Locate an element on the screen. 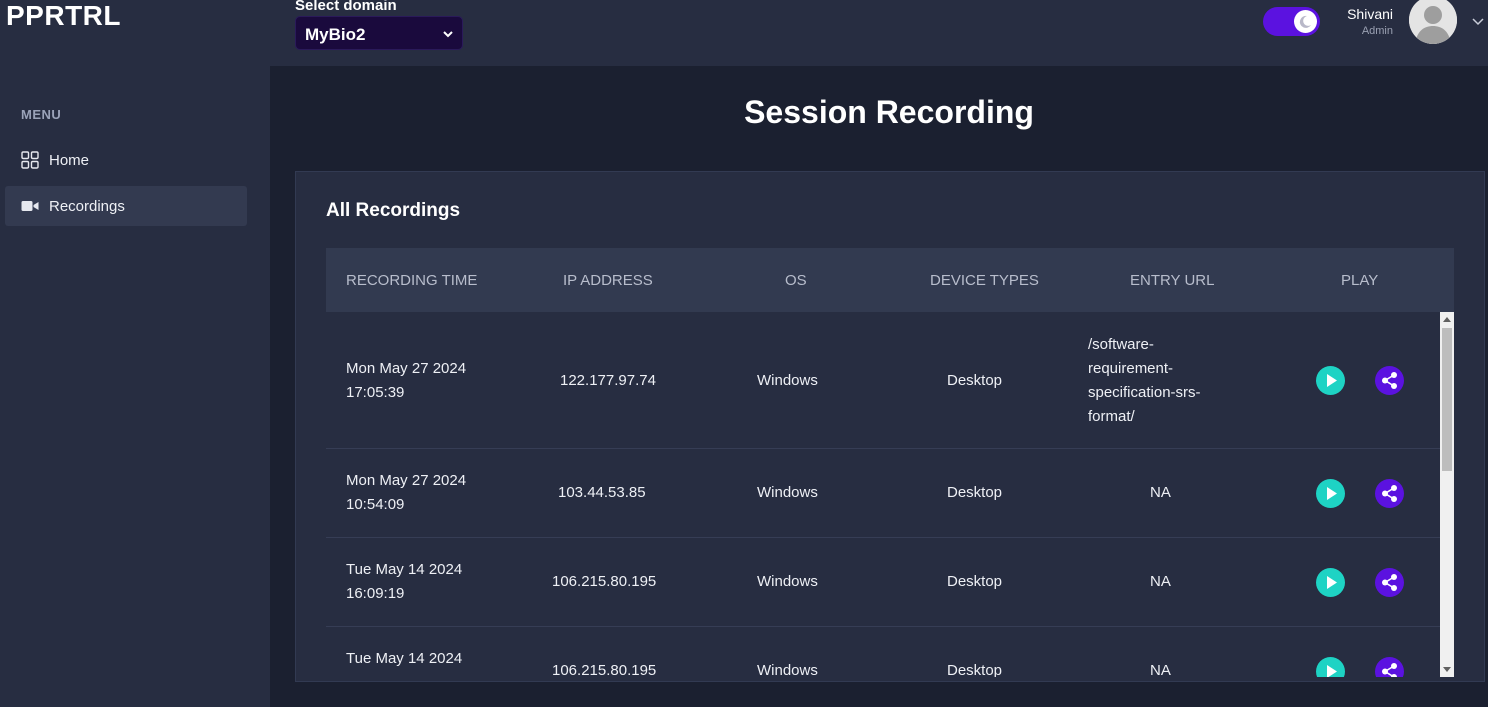  table-scrollbar is located at coordinates (1447, 494).